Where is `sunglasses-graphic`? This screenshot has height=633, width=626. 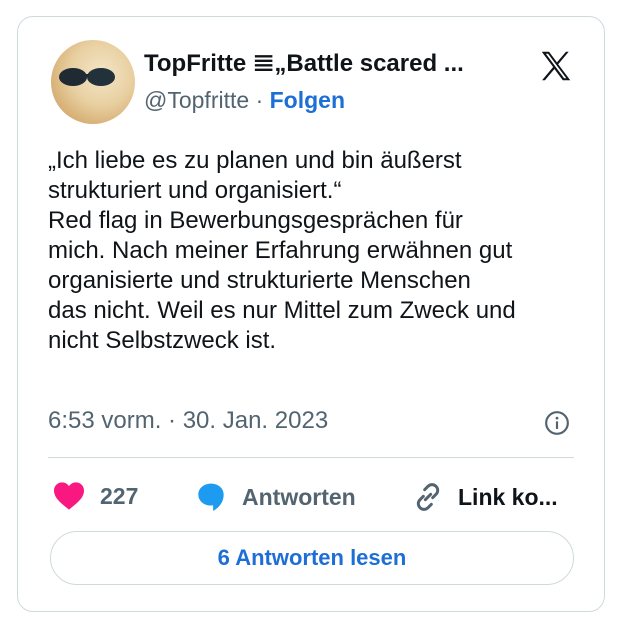 sunglasses-graphic is located at coordinates (87, 77).